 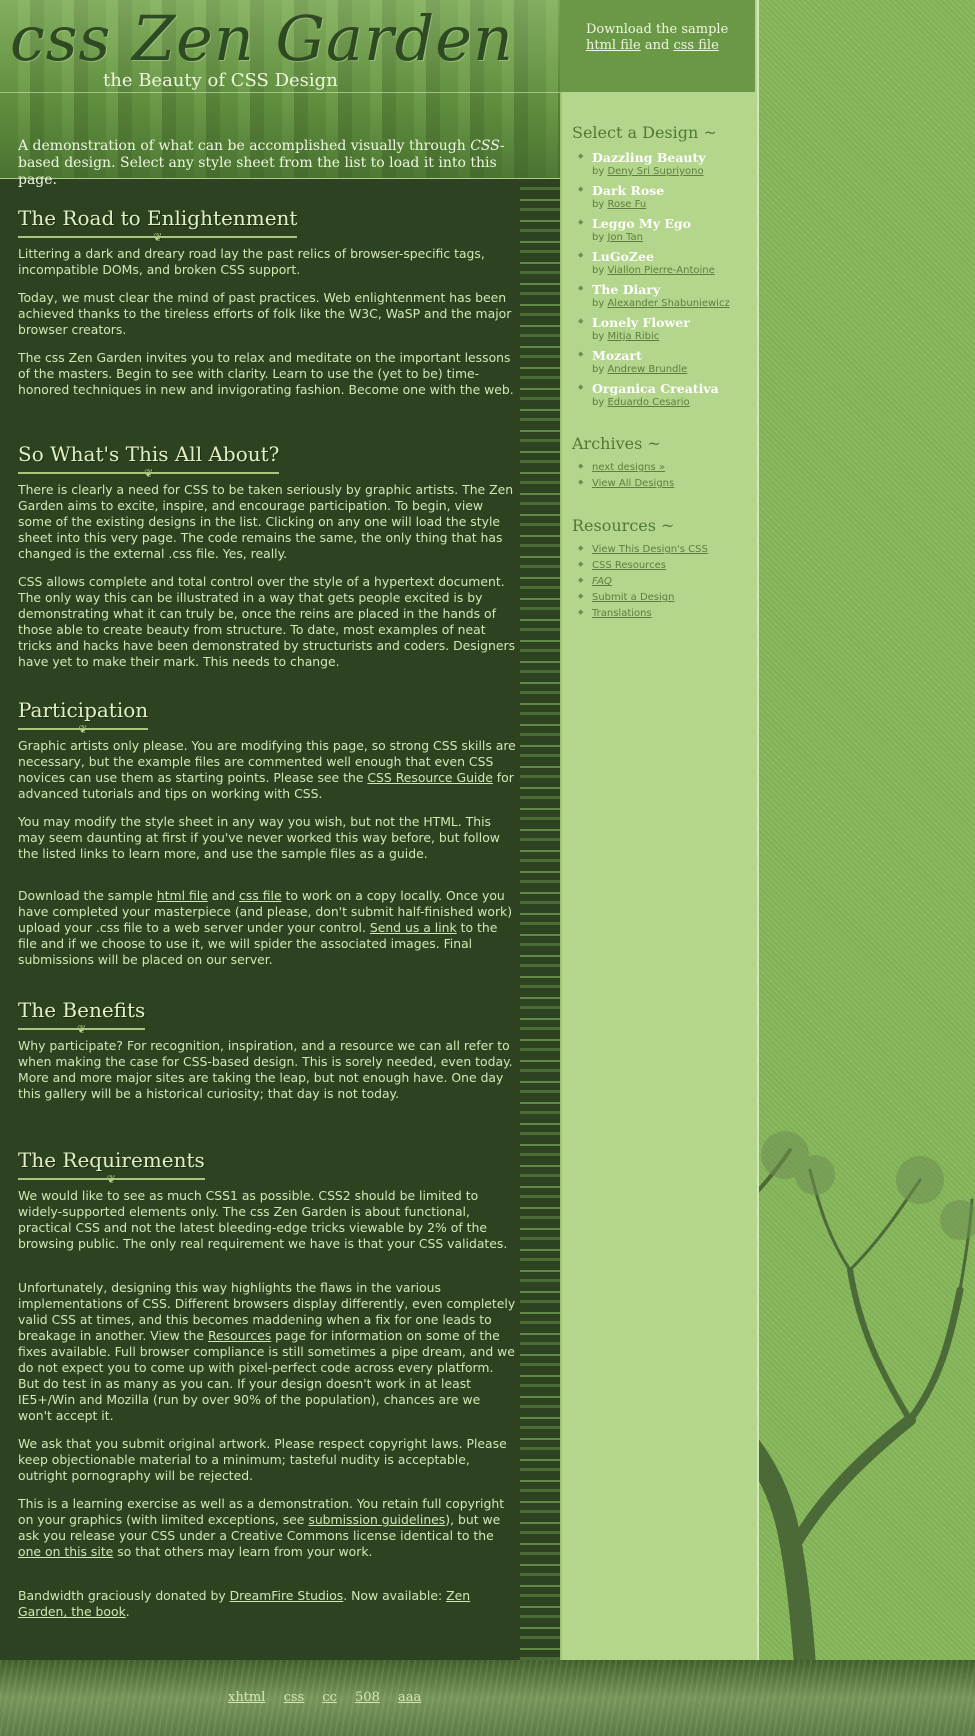 I want to click on next-designs-link: next designs », so click(x=633, y=468).